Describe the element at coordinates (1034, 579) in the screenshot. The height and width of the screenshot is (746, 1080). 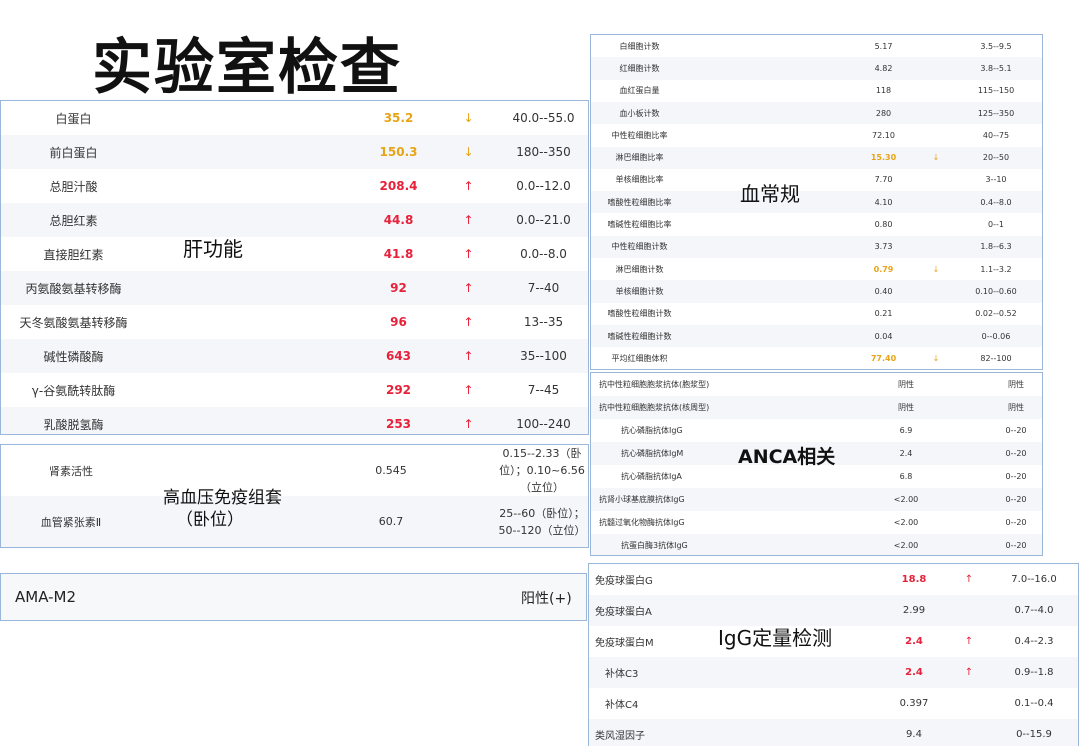
I see `item-reference: 7.0--16.0` at that location.